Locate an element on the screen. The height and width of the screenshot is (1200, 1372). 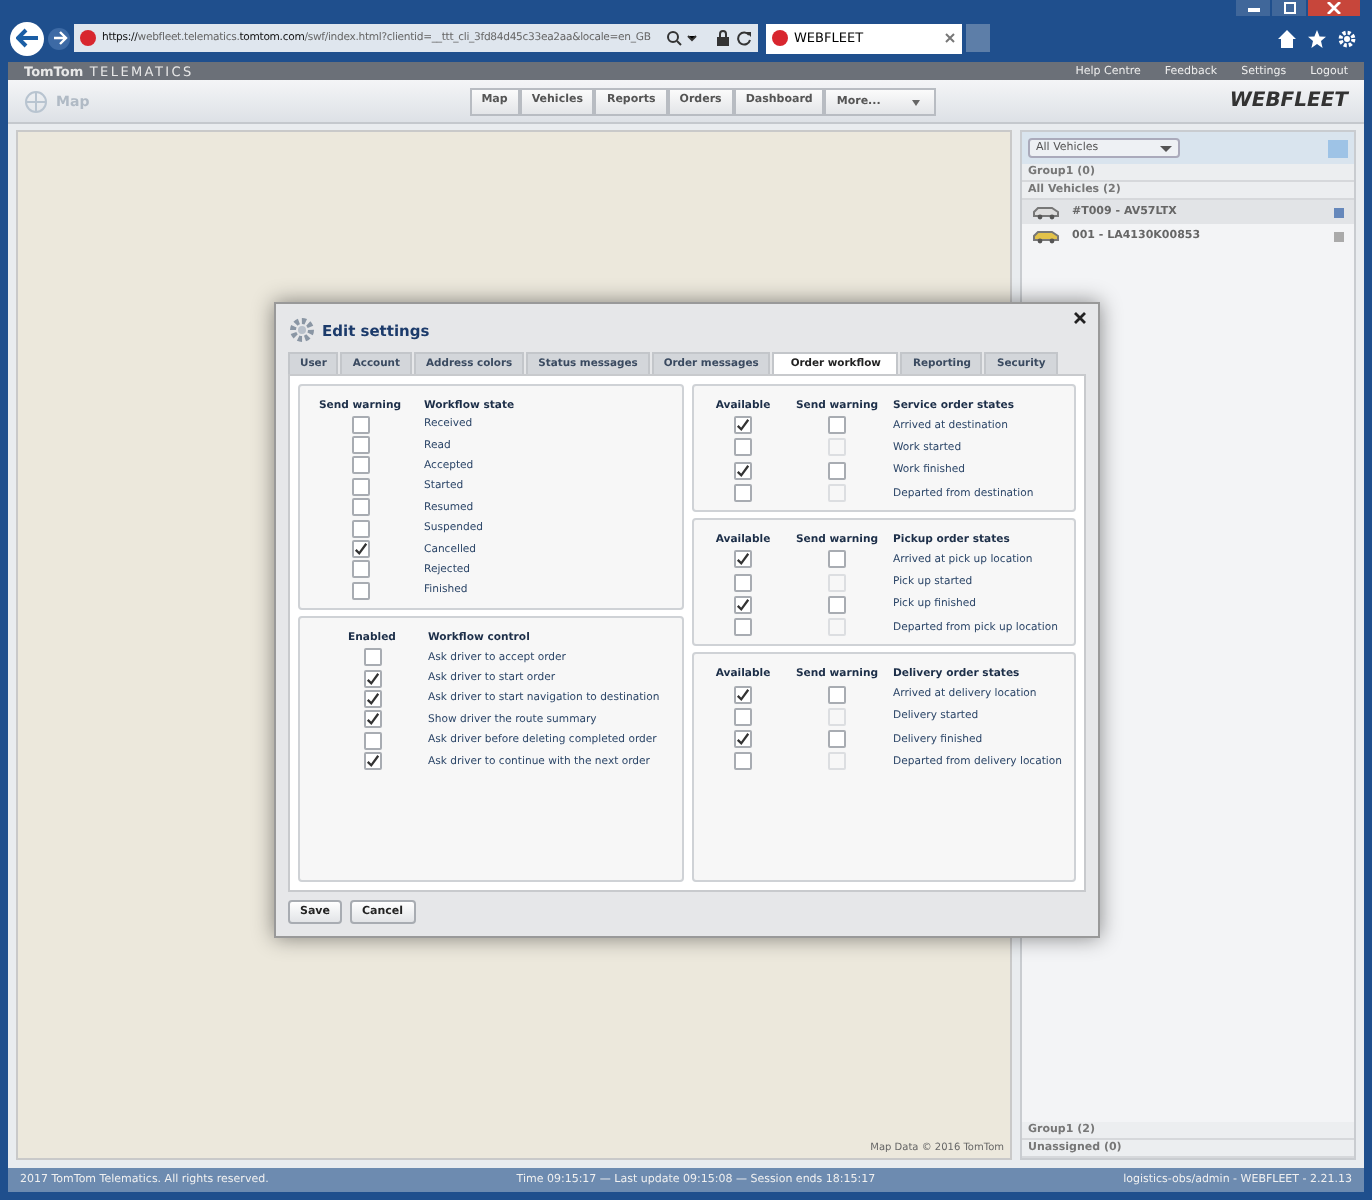
list-view-button is located at coordinates (1338, 148).